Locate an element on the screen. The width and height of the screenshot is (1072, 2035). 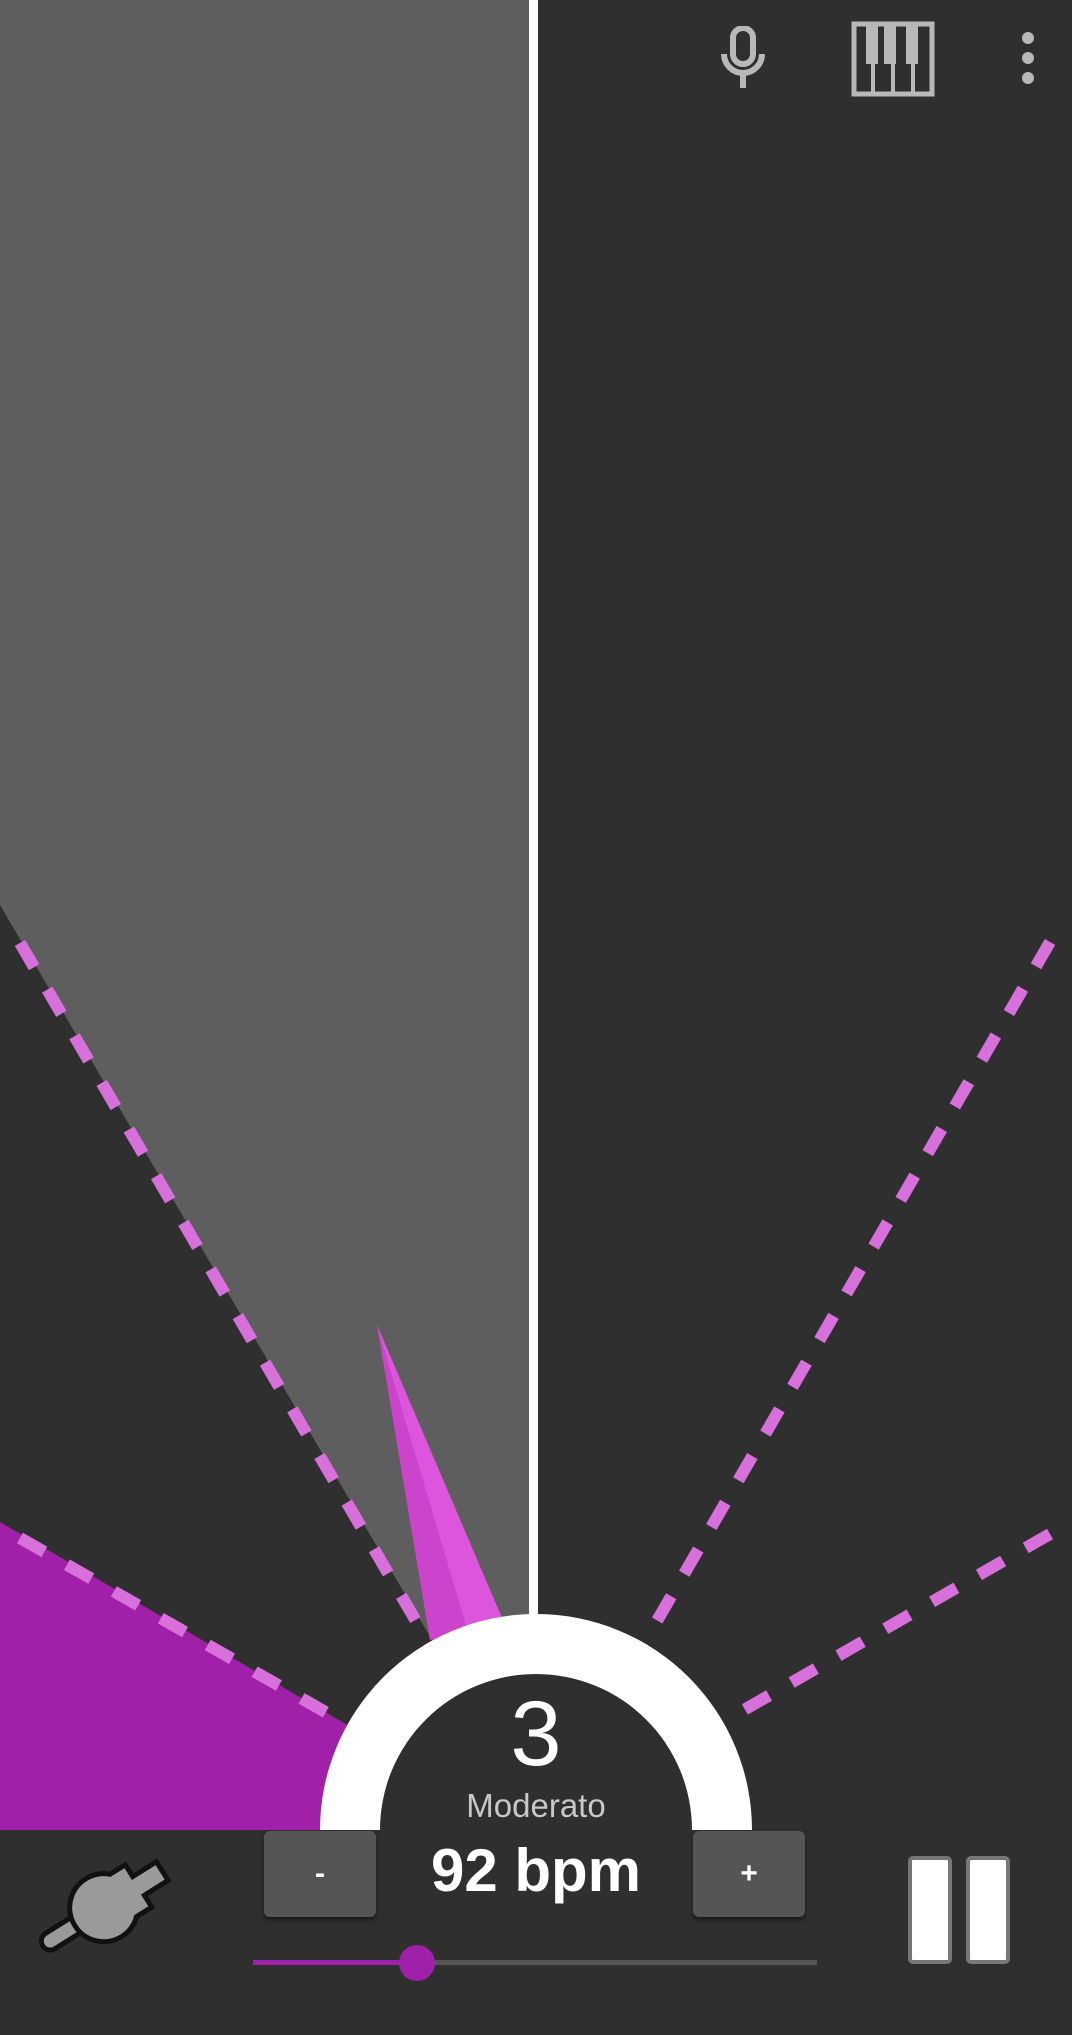
piano-keyboard-icon is located at coordinates (893, 59).